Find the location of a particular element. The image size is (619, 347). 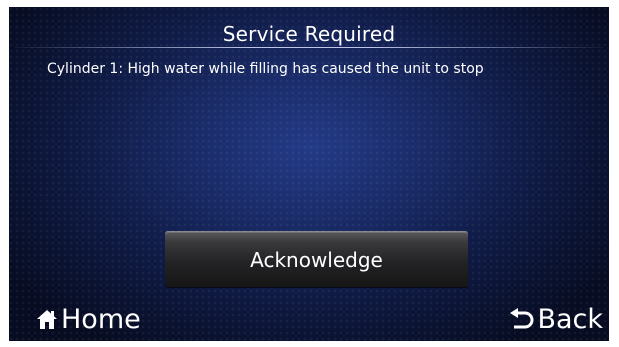

acknowledge-button: Acknowledge is located at coordinates (316, 259).